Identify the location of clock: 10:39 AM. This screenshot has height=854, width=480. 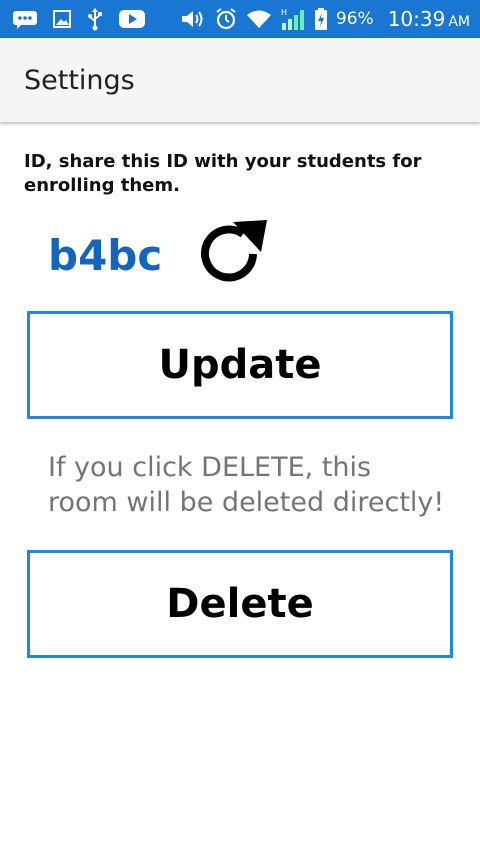
(429, 19).